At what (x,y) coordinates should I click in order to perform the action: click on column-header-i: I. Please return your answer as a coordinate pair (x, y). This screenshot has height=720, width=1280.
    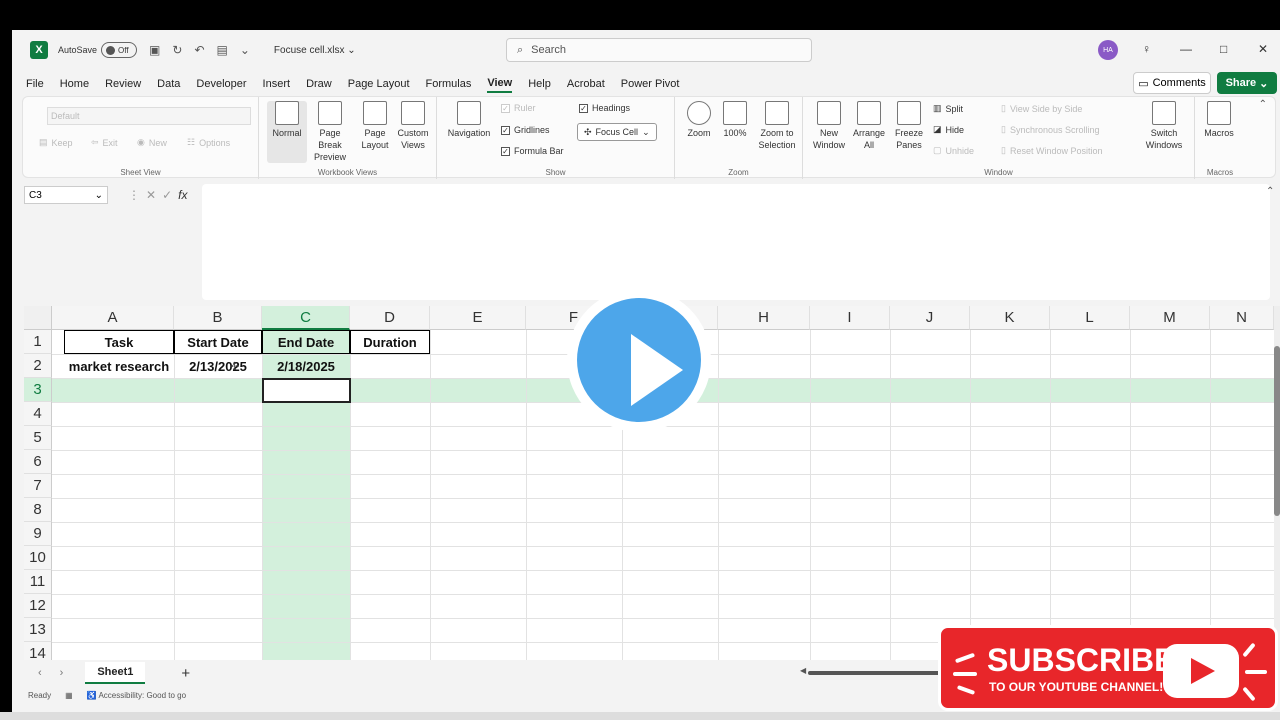
    Looking at the image, I should click on (850, 318).